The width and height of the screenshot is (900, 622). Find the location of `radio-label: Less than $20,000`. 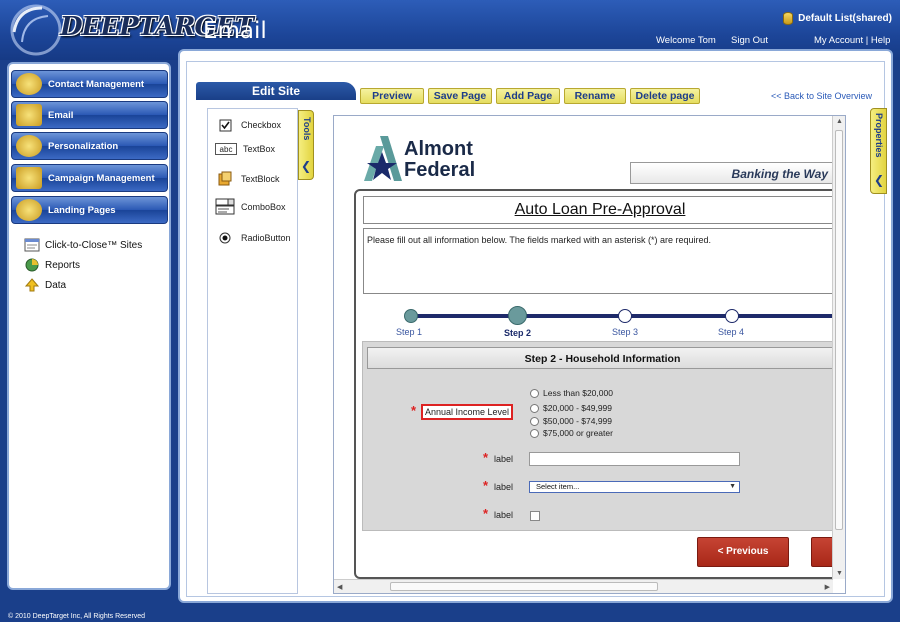

radio-label: Less than $20,000 is located at coordinates (578, 393).